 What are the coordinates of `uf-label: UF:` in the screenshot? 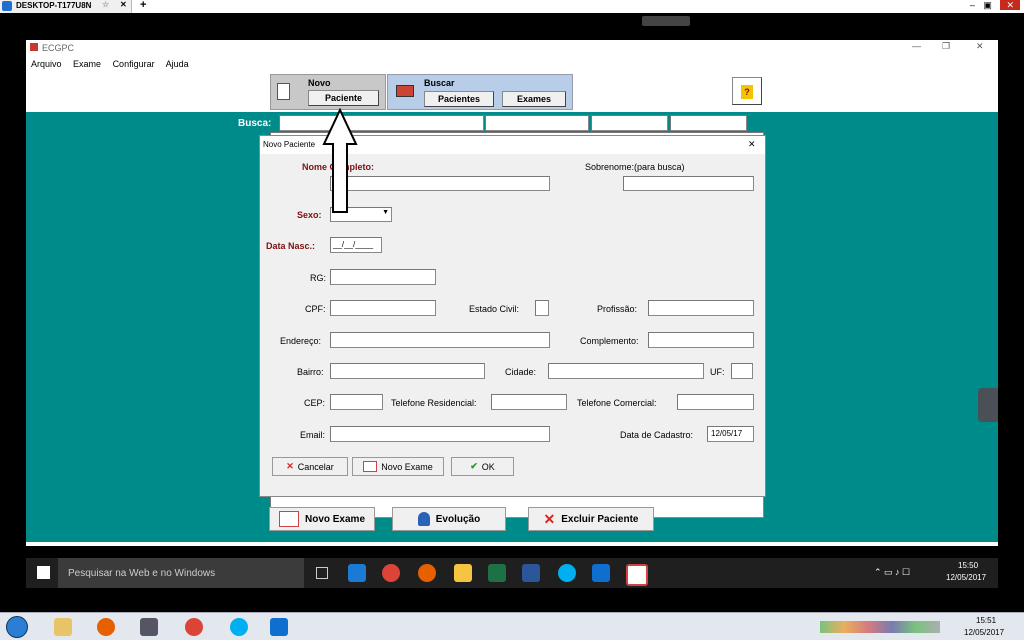 It's located at (717, 372).